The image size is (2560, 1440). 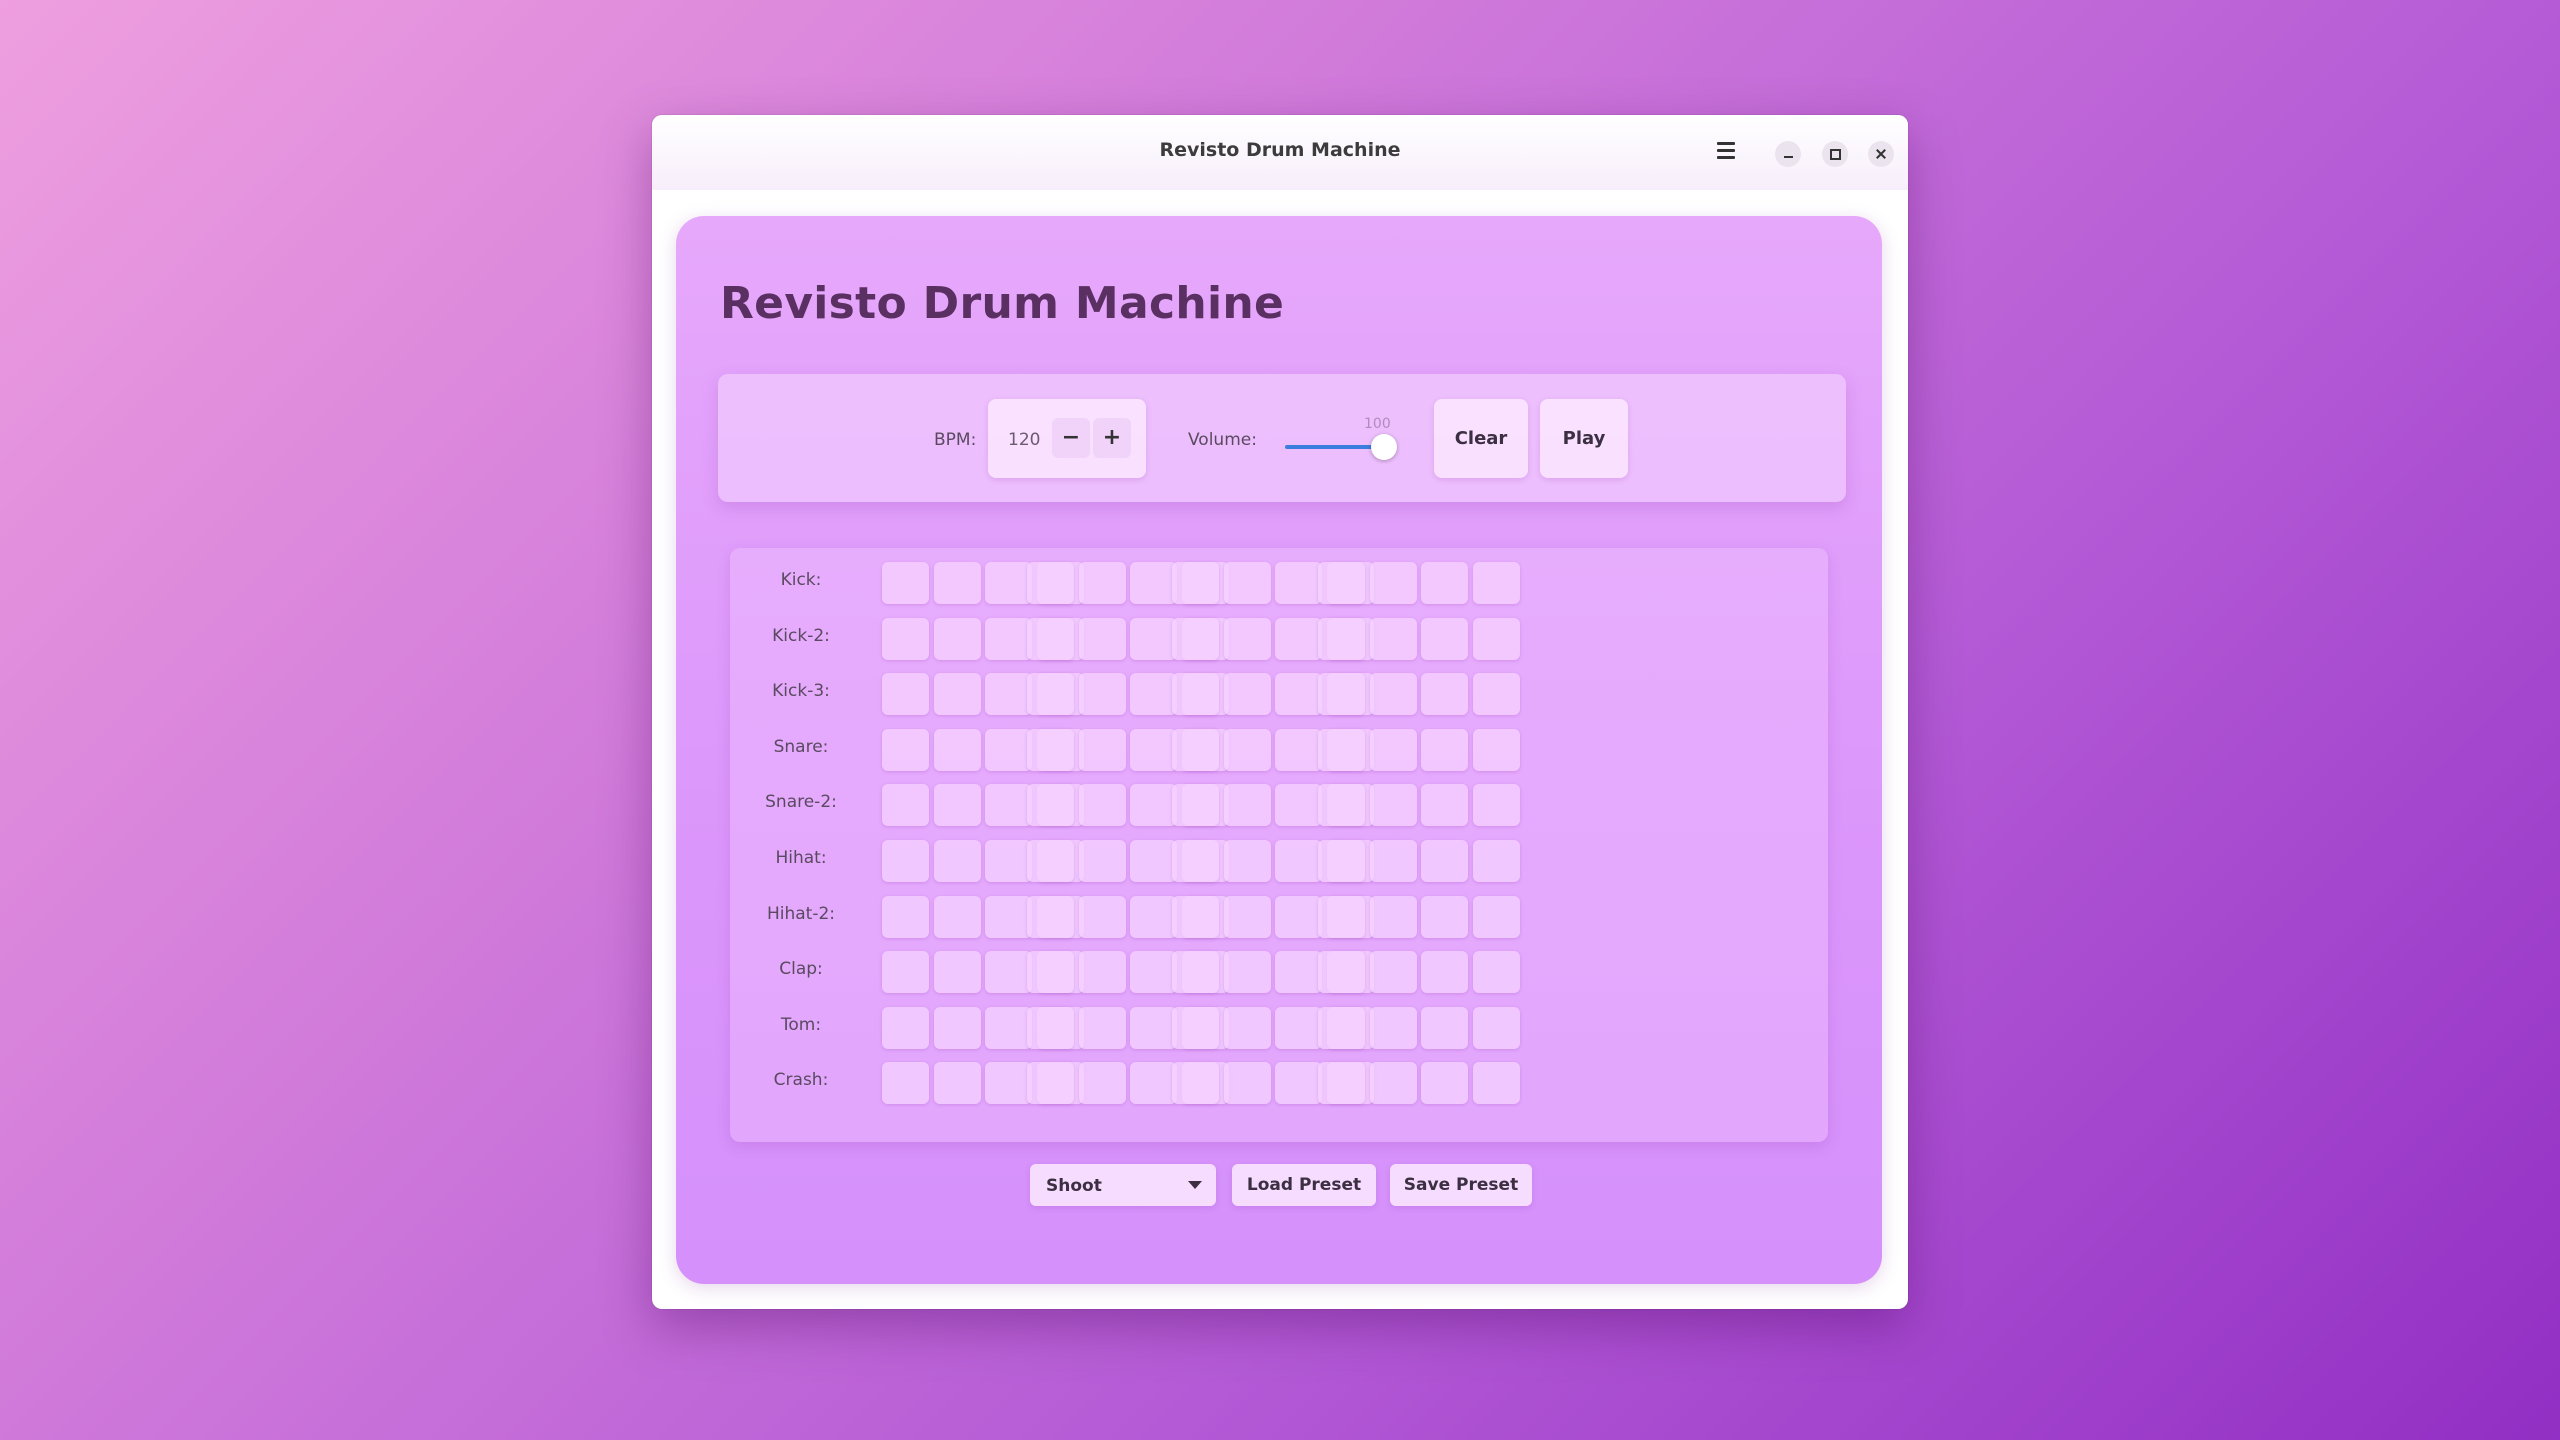 I want to click on load-preset-button: Load Preset, so click(x=1304, y=1185).